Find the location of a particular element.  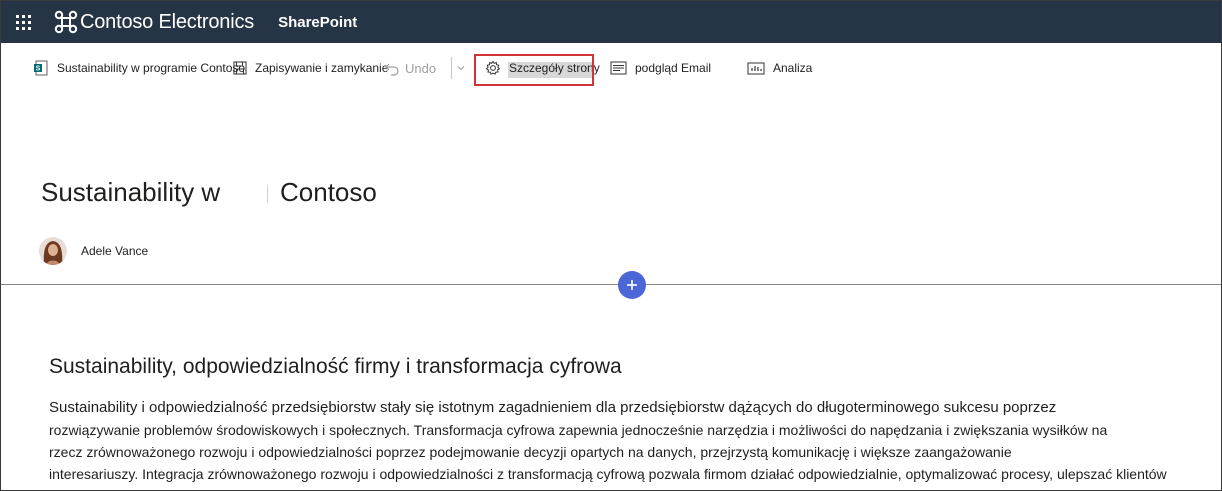

email-preview-label: podgląd Email is located at coordinates (673, 68).